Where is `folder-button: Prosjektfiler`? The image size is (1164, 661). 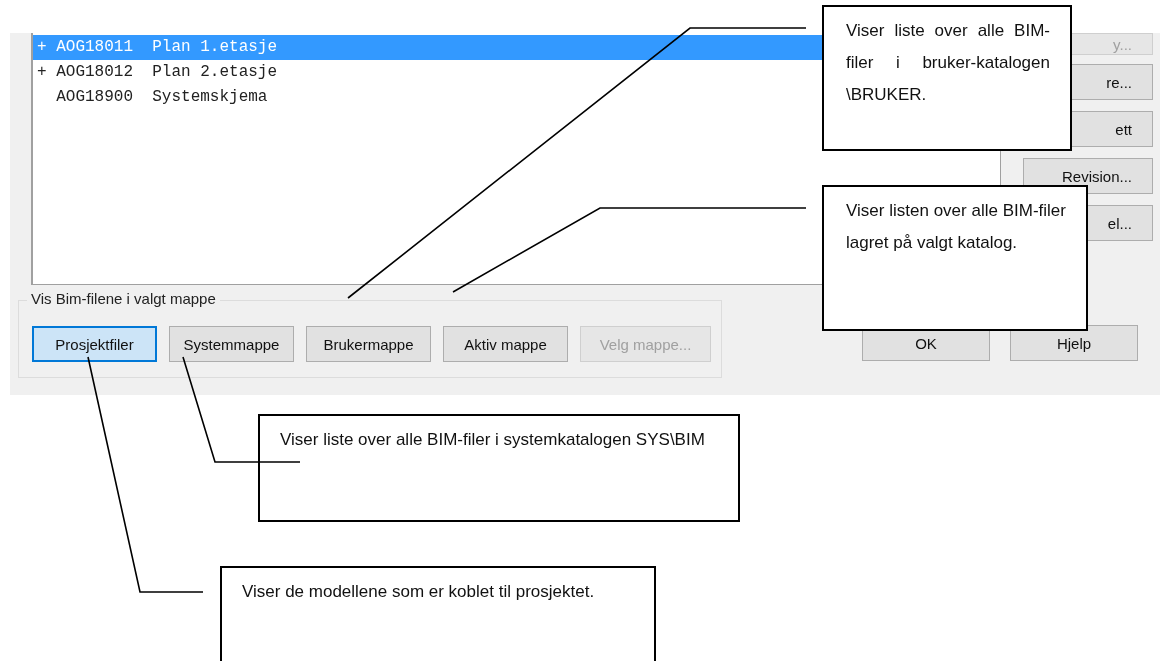
folder-button: Prosjektfiler is located at coordinates (94, 344).